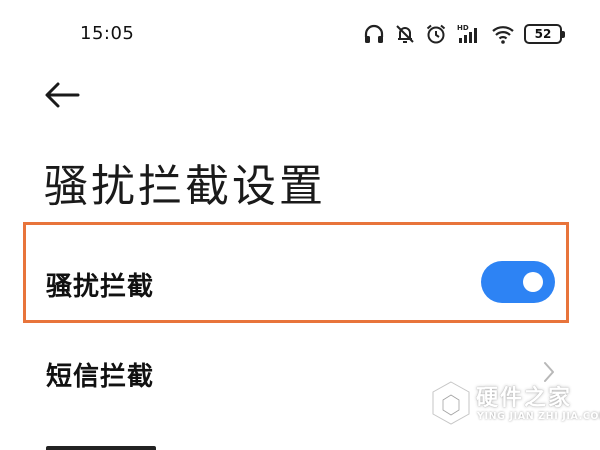 The width and height of the screenshot is (600, 450). Describe the element at coordinates (101, 448) in the screenshot. I see `partial-row-text` at that location.